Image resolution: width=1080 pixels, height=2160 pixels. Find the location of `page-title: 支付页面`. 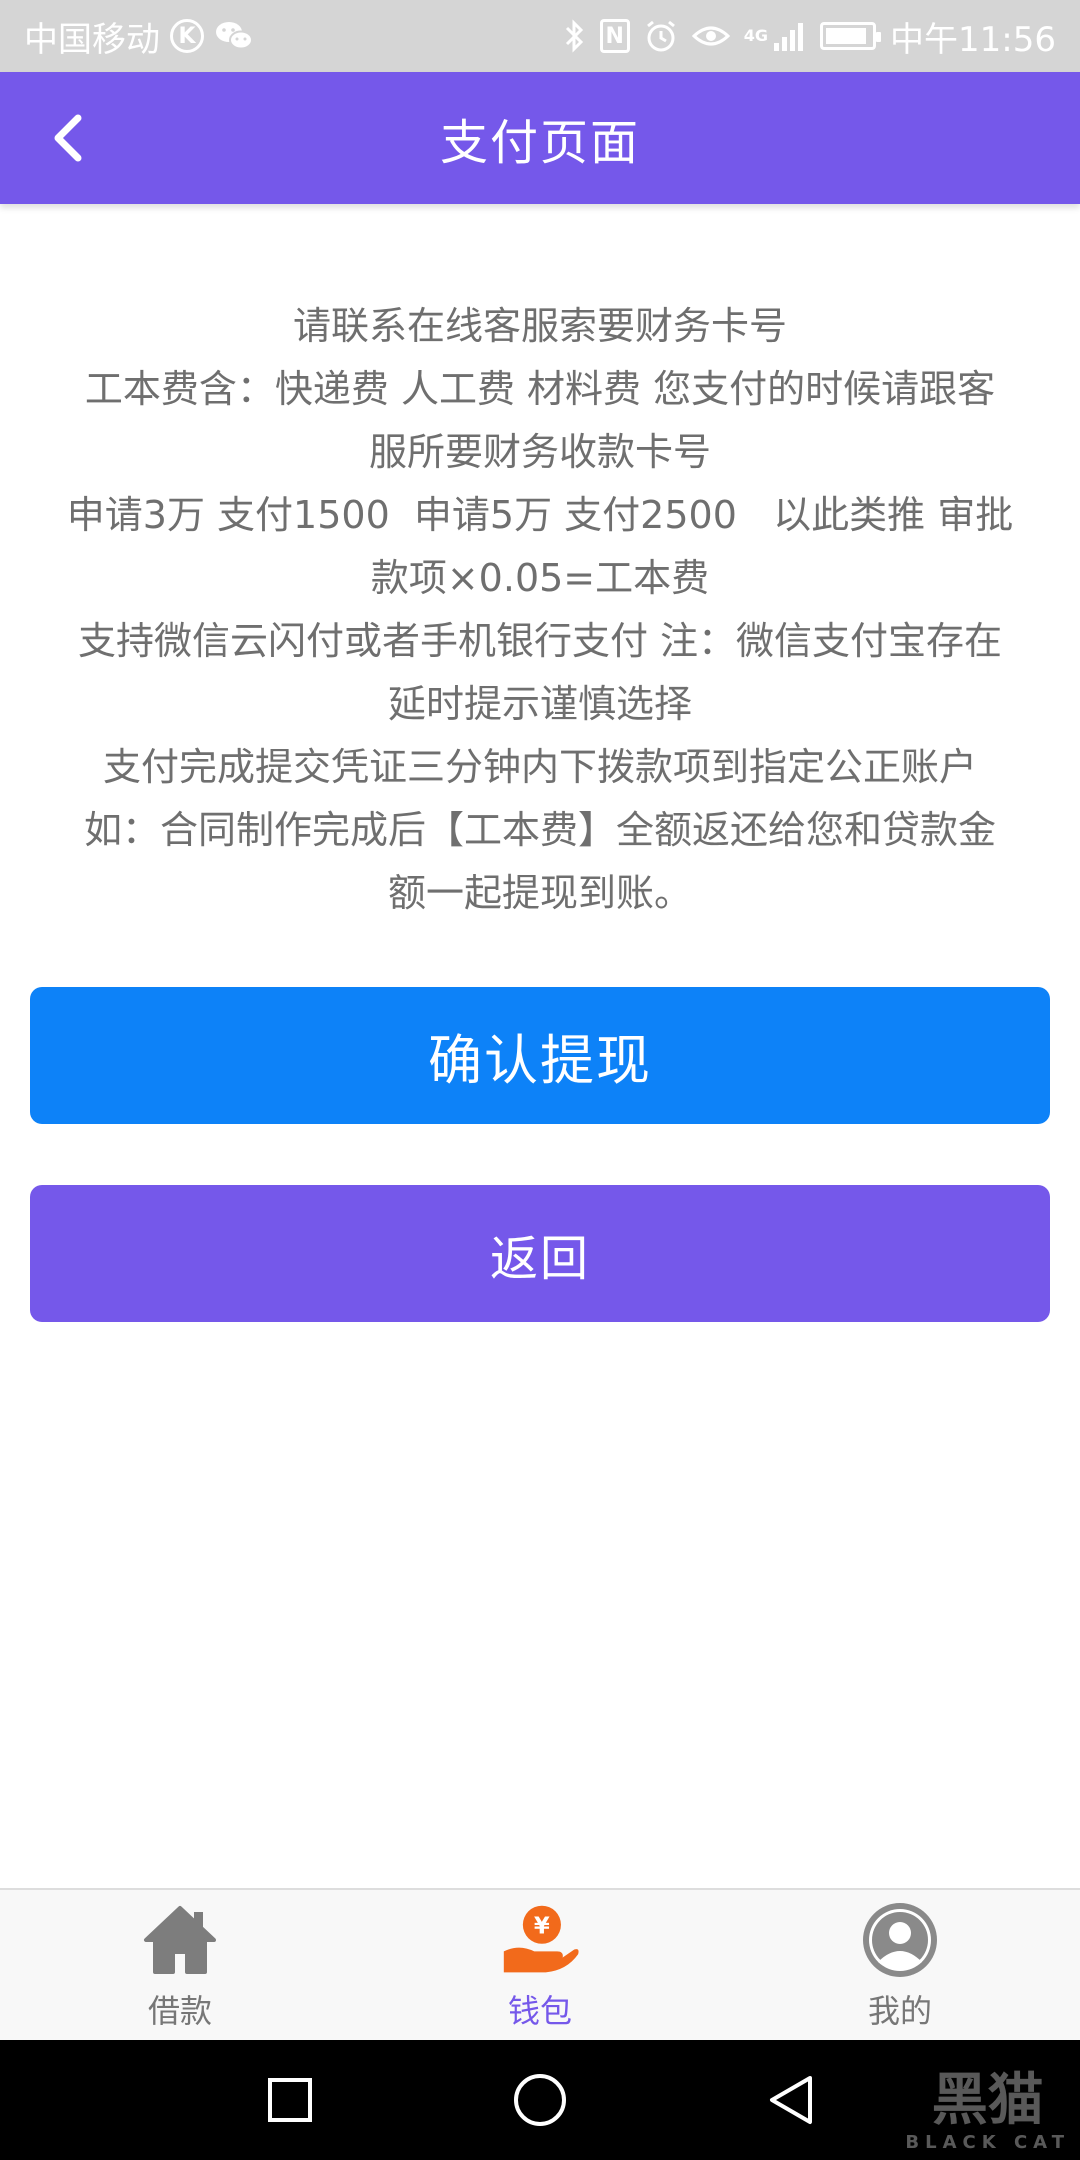

page-title: 支付页面 is located at coordinates (539, 143).